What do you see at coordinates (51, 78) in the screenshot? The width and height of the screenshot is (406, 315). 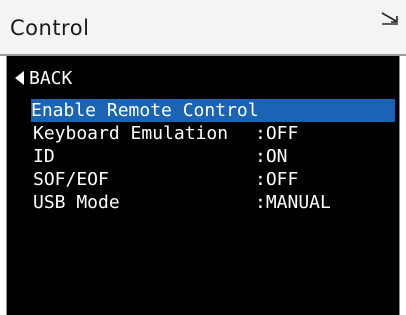 I see `back-label: BACK` at bounding box center [51, 78].